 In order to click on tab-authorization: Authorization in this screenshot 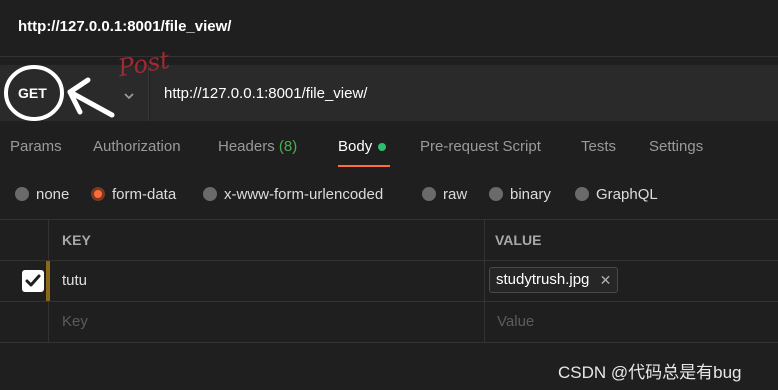, I will do `click(137, 146)`.